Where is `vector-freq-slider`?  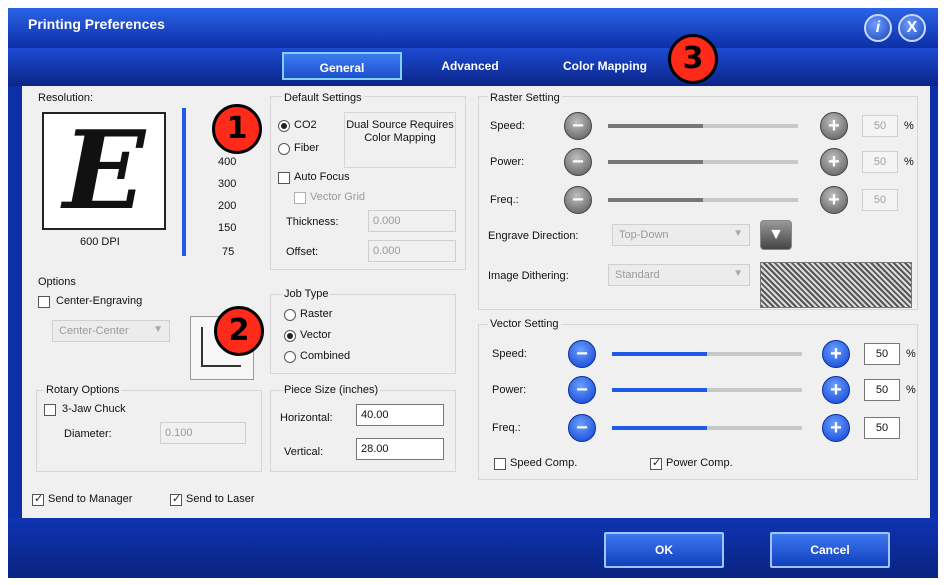 vector-freq-slider is located at coordinates (707, 428).